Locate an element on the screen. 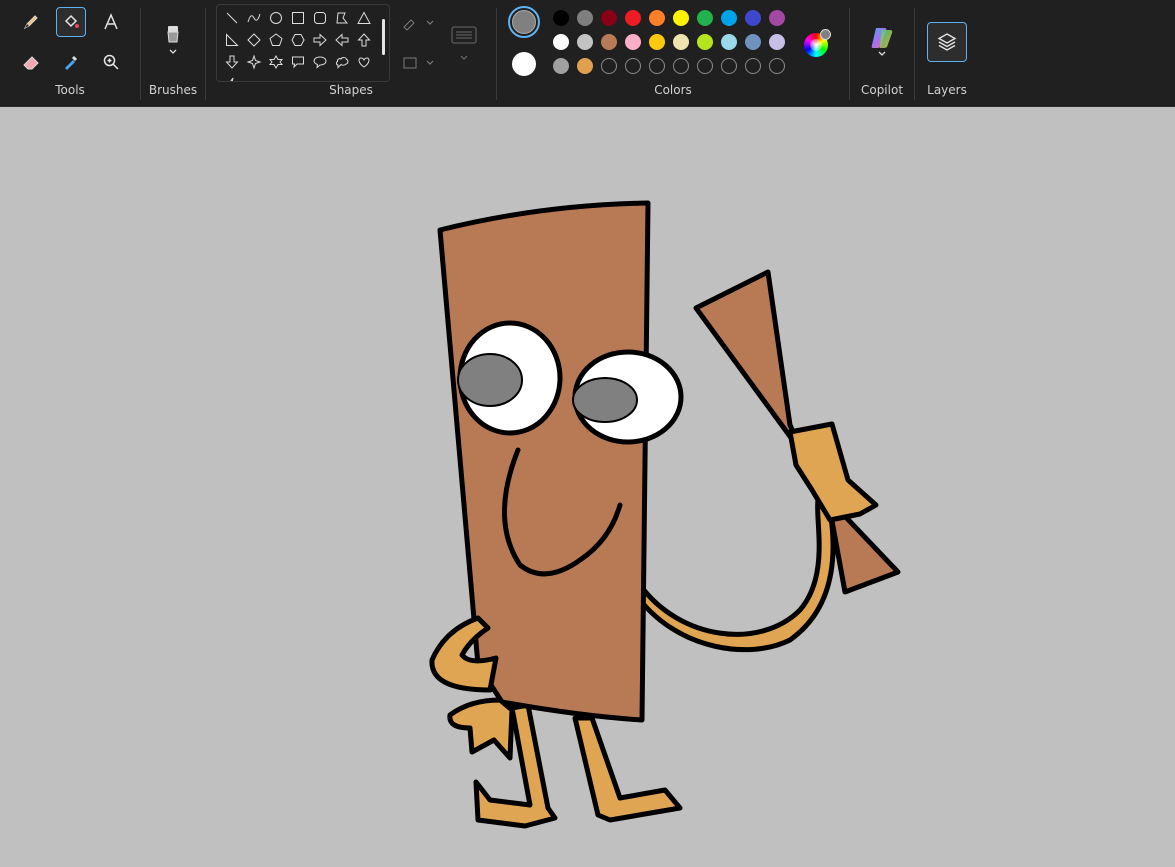 This screenshot has width=1175, height=867. color-picker-icon is located at coordinates (71, 62).